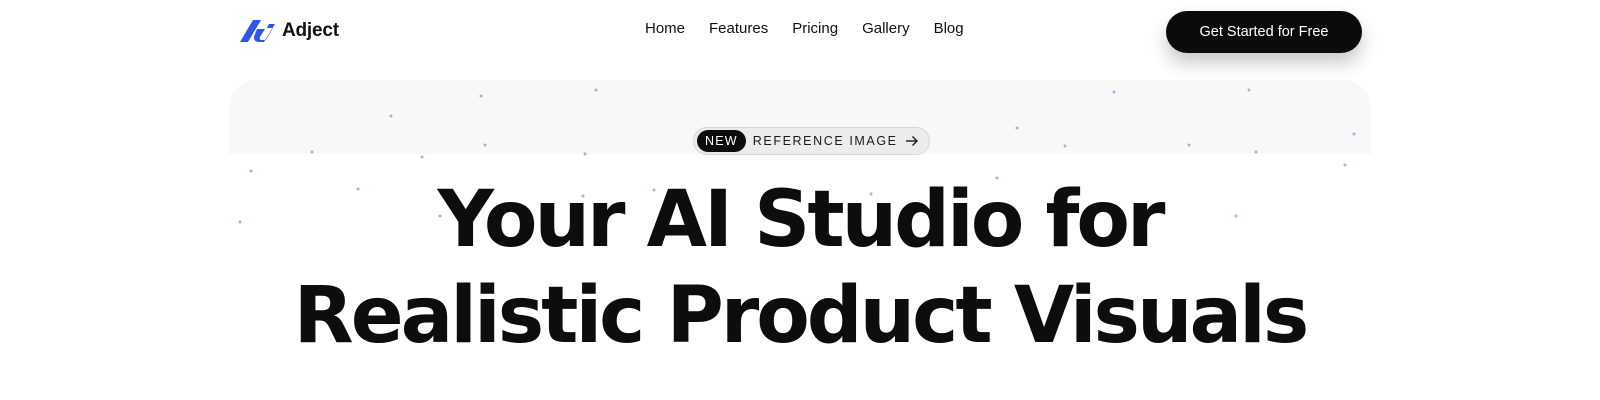 This screenshot has height=400, width=1600. I want to click on headline-line-1: Your AI Studio for, so click(801, 220).